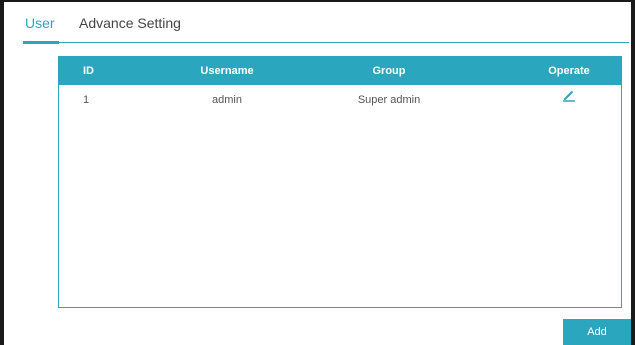 This screenshot has width=635, height=345. I want to click on window-frame-right, so click(633, 172).